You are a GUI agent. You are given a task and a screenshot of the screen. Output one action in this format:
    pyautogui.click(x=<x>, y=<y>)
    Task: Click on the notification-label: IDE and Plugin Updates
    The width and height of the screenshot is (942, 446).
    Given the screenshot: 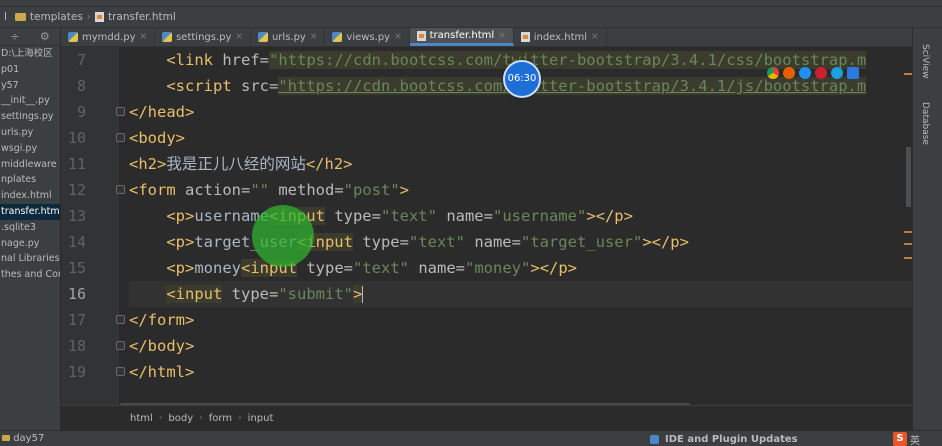 What is the action you would take?
    pyautogui.click(x=731, y=439)
    